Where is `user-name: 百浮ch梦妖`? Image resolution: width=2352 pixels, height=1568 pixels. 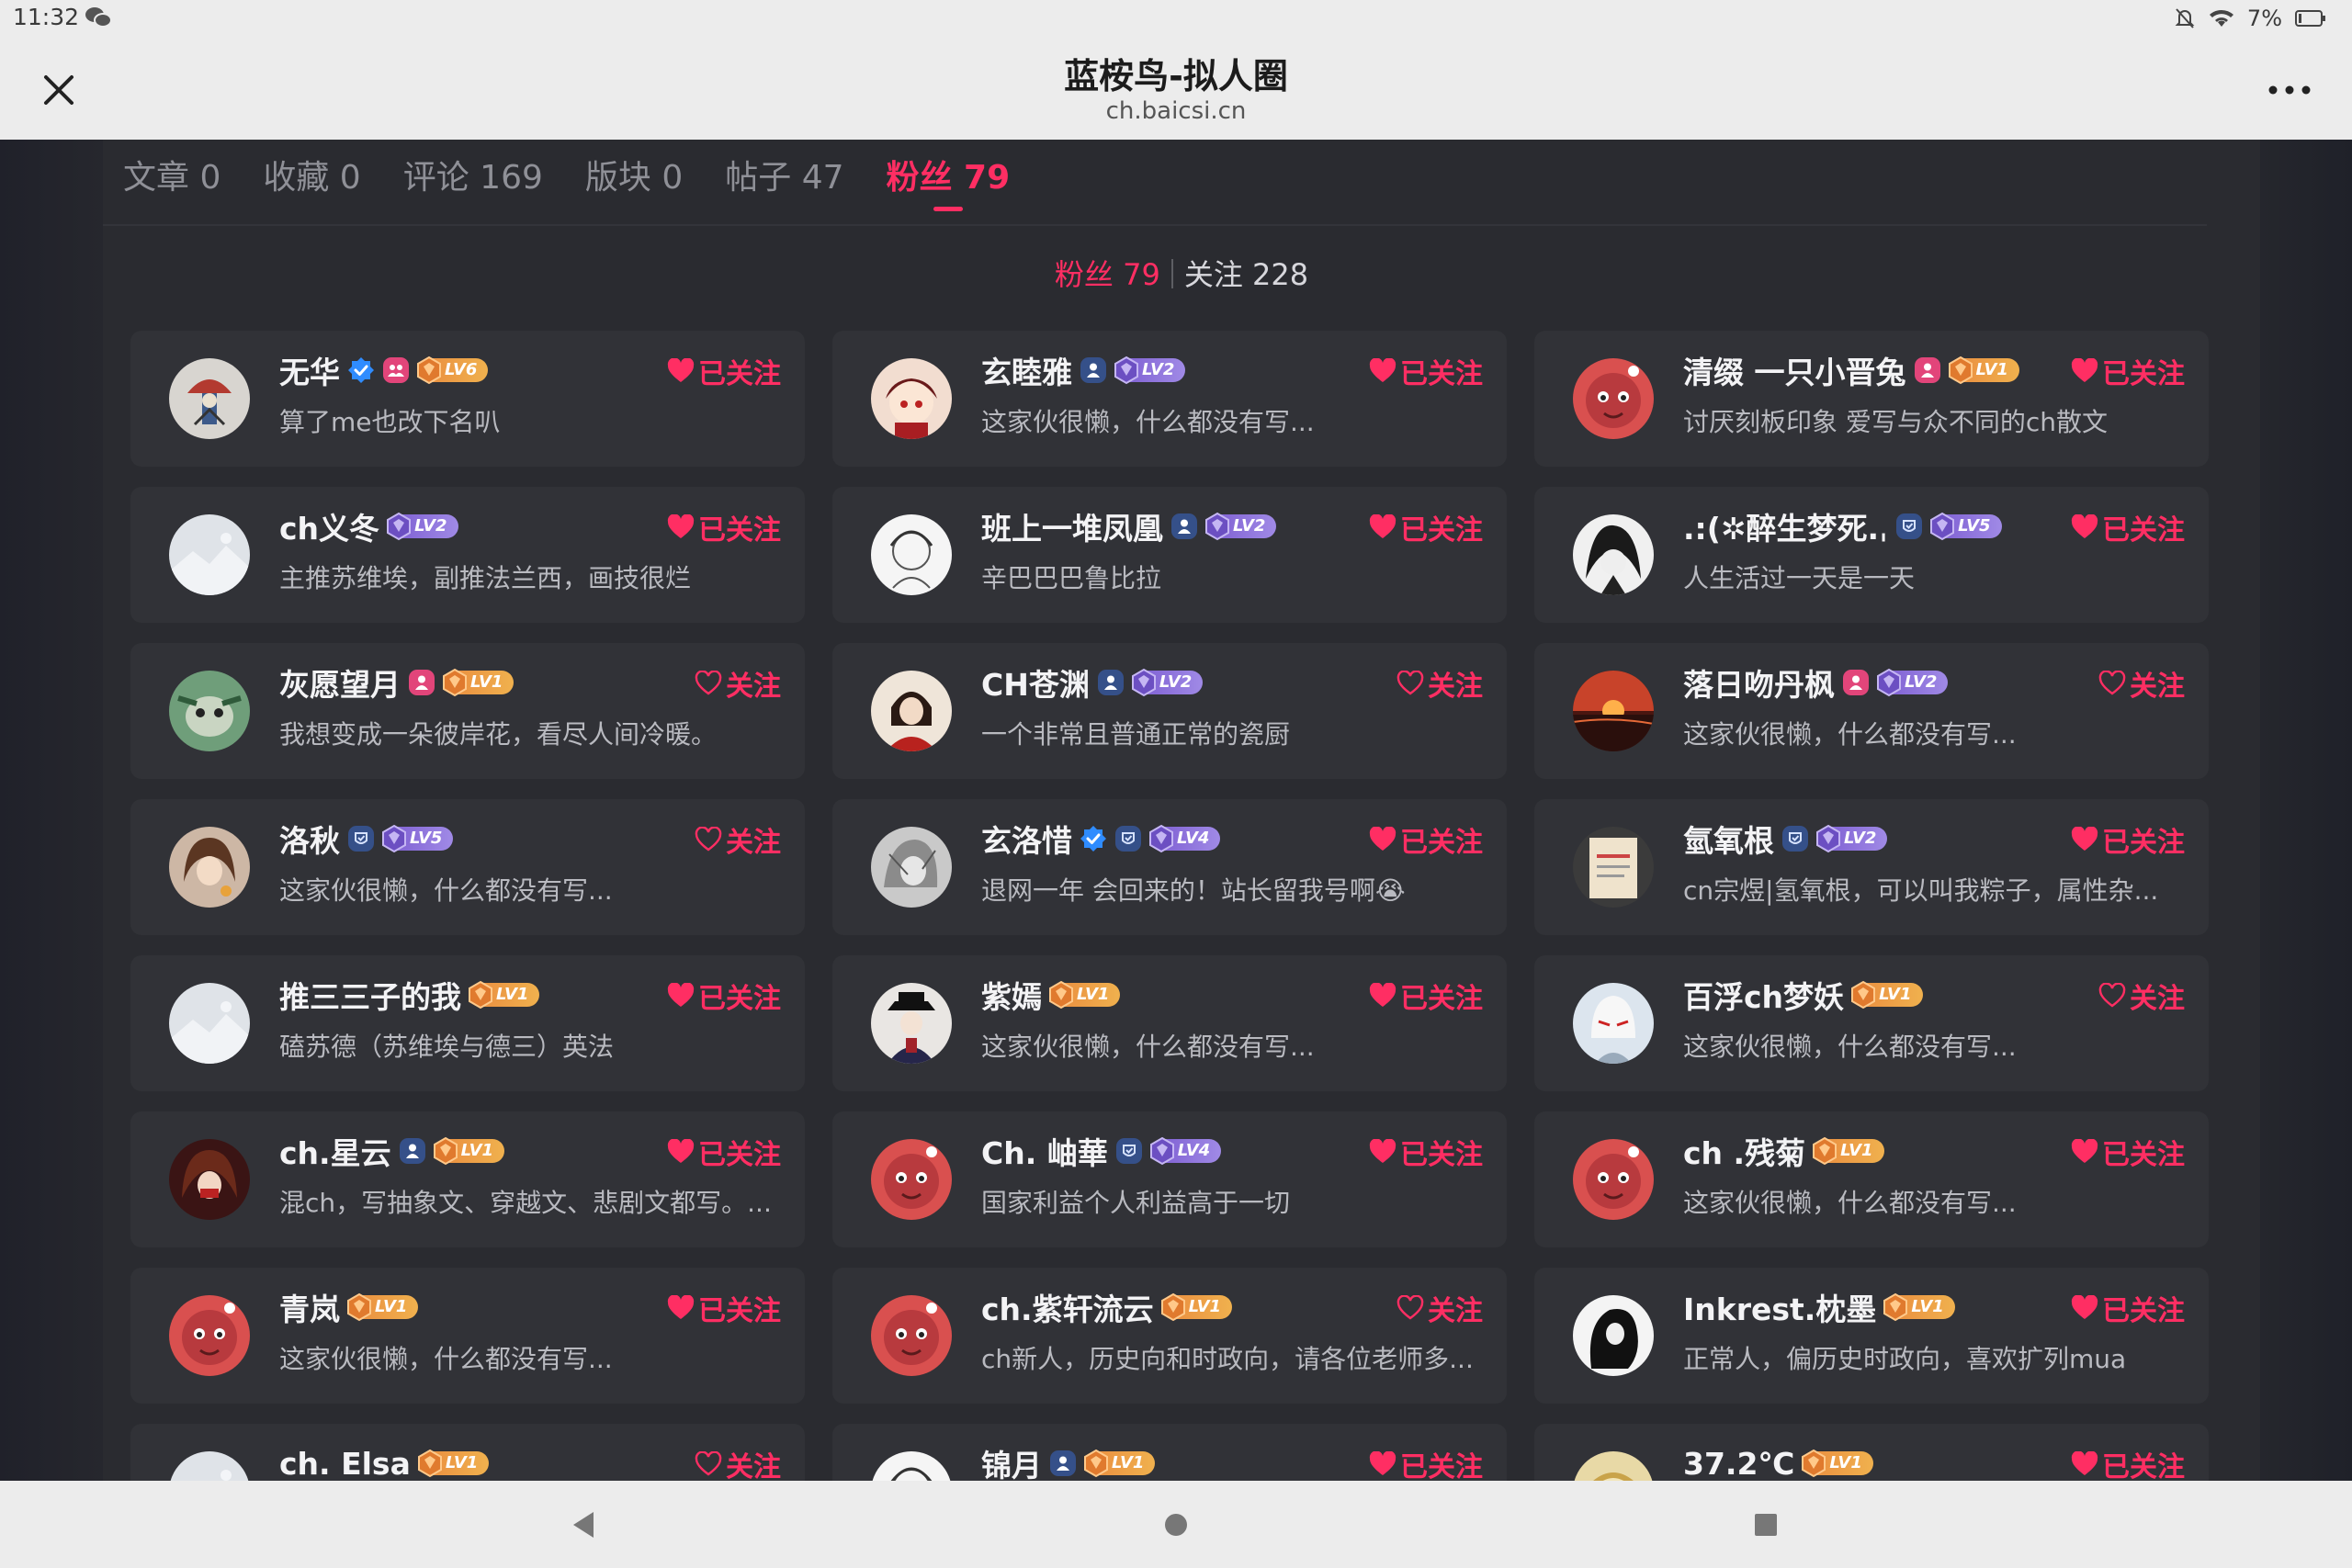 user-name: 百浮ch梦妖 is located at coordinates (1763, 995).